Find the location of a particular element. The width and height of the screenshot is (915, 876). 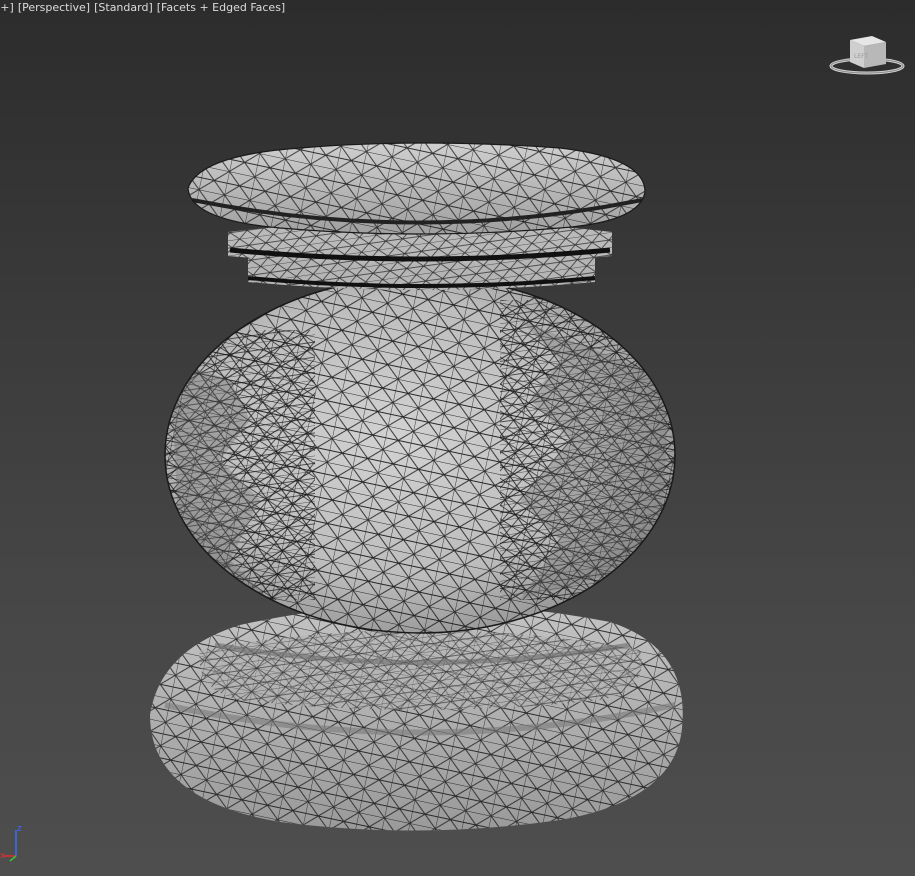

svg-text: LEFT is located at coordinates (861, 56).